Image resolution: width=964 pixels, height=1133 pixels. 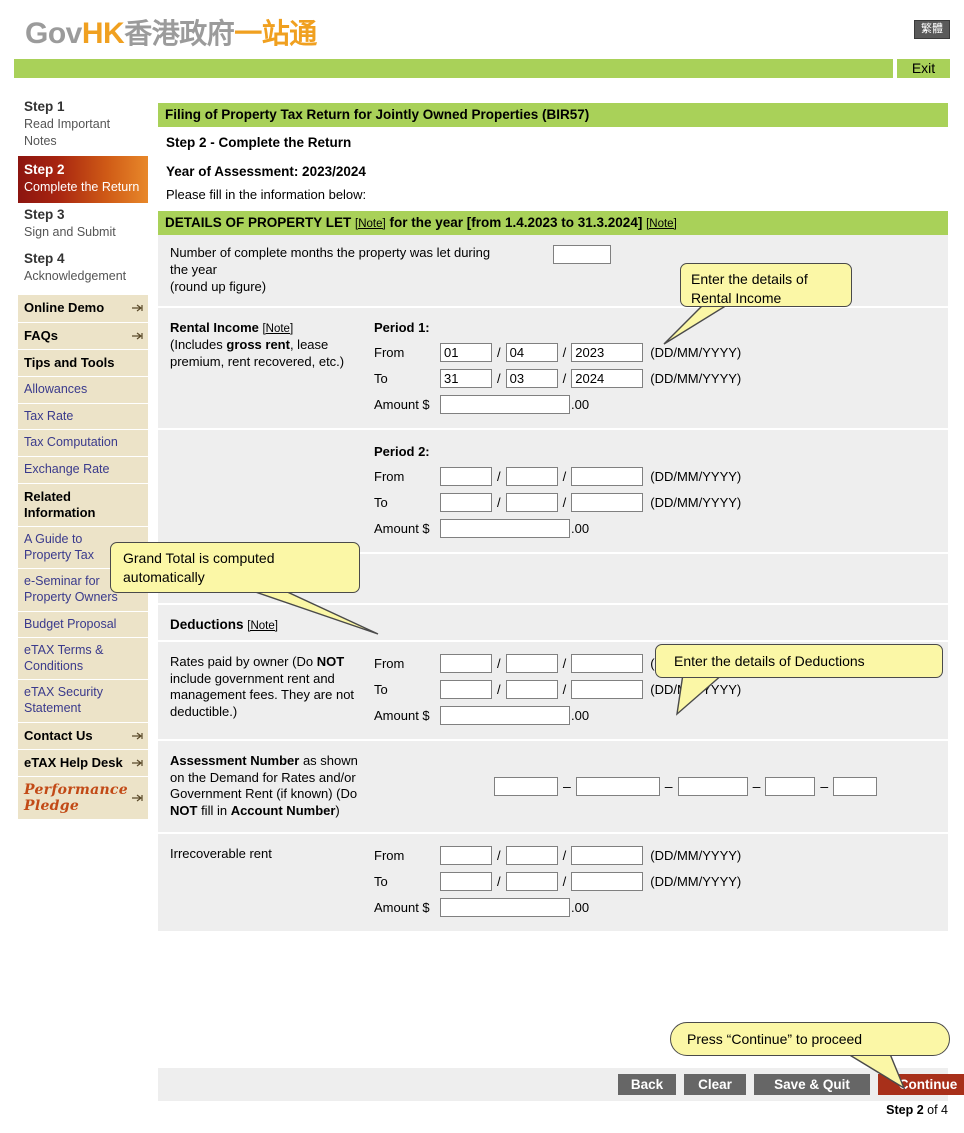 What do you see at coordinates (531, 856) in the screenshot?
I see `irrecoverable-from-month-input` at bounding box center [531, 856].